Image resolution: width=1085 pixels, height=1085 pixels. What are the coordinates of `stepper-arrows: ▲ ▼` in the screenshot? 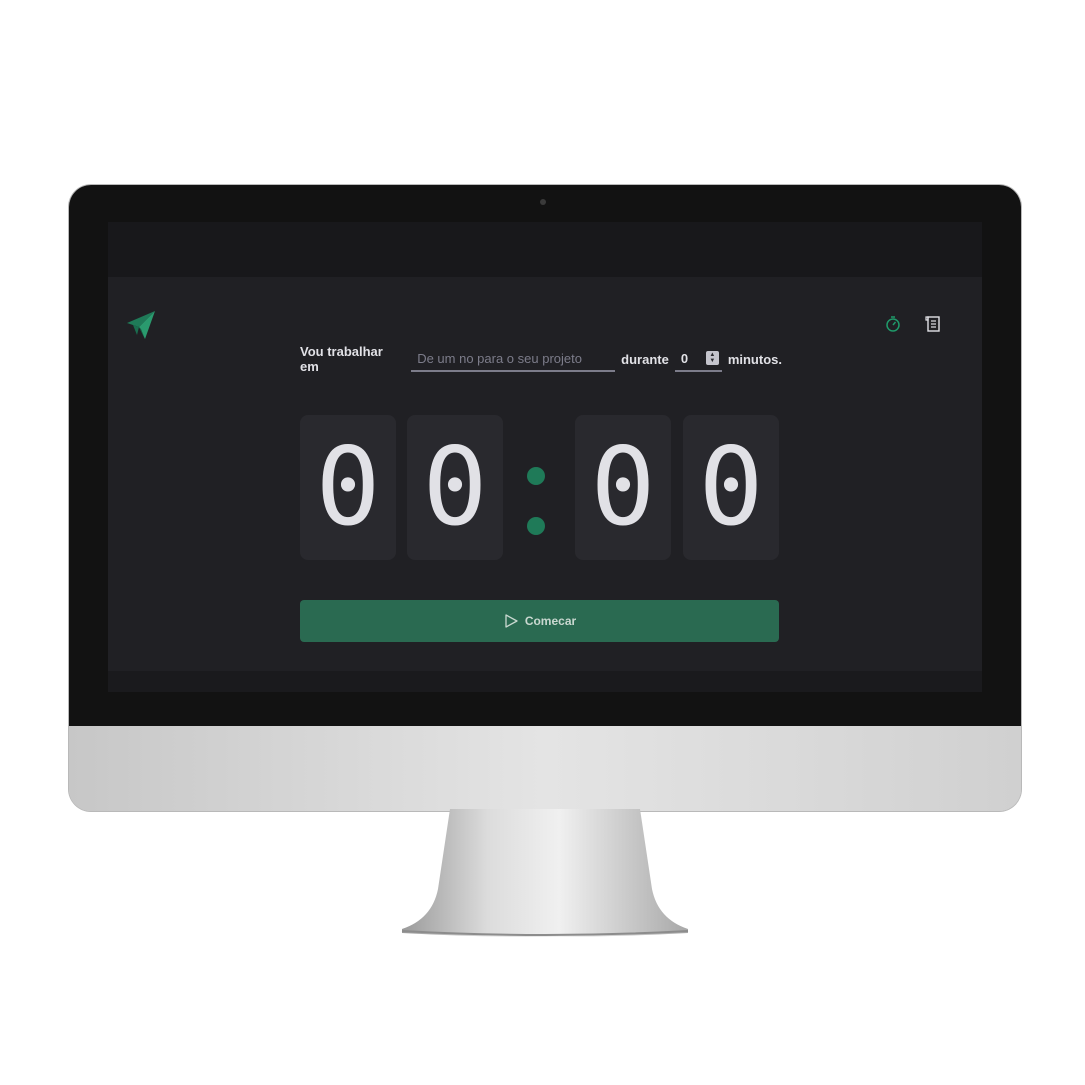 It's located at (712, 358).